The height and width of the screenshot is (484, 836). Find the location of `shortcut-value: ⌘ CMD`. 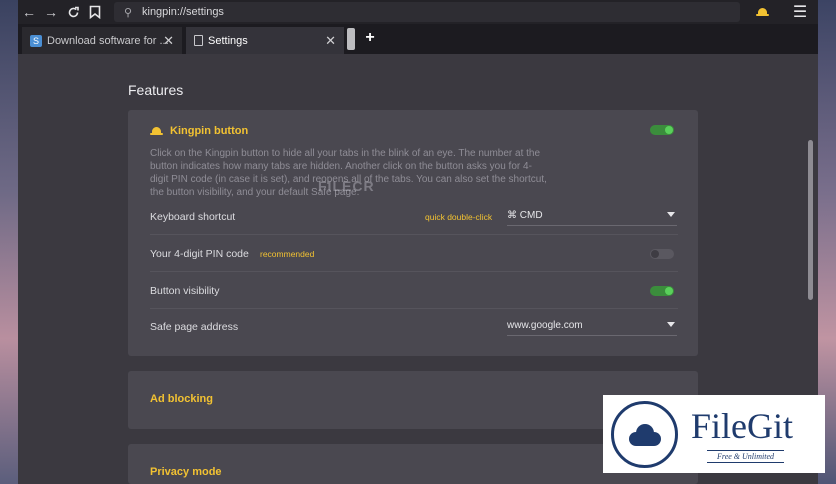

shortcut-value: ⌘ CMD is located at coordinates (525, 215).